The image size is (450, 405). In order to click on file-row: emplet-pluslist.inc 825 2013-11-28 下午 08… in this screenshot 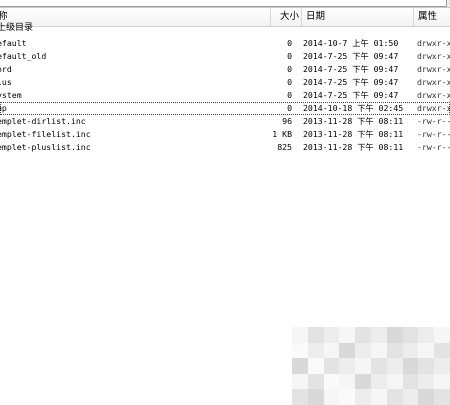, I will do `click(225, 147)`.